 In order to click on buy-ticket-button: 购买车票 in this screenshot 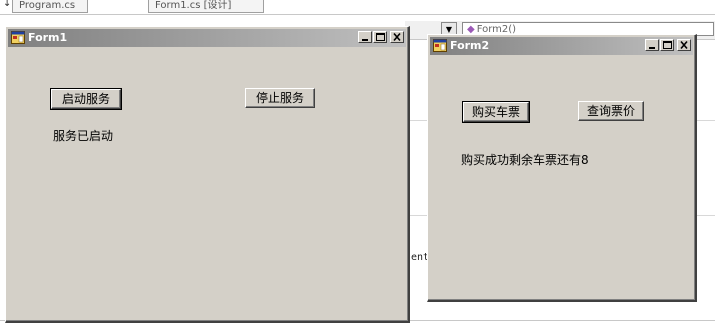, I will do `click(496, 112)`.